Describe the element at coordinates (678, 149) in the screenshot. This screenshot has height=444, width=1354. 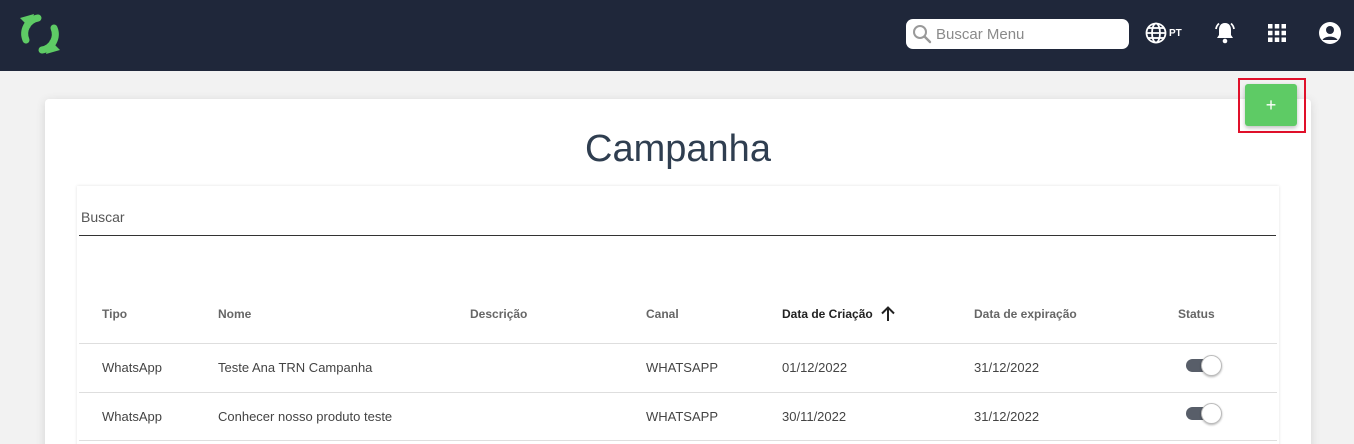
I see `page-title: Campanha` at that location.